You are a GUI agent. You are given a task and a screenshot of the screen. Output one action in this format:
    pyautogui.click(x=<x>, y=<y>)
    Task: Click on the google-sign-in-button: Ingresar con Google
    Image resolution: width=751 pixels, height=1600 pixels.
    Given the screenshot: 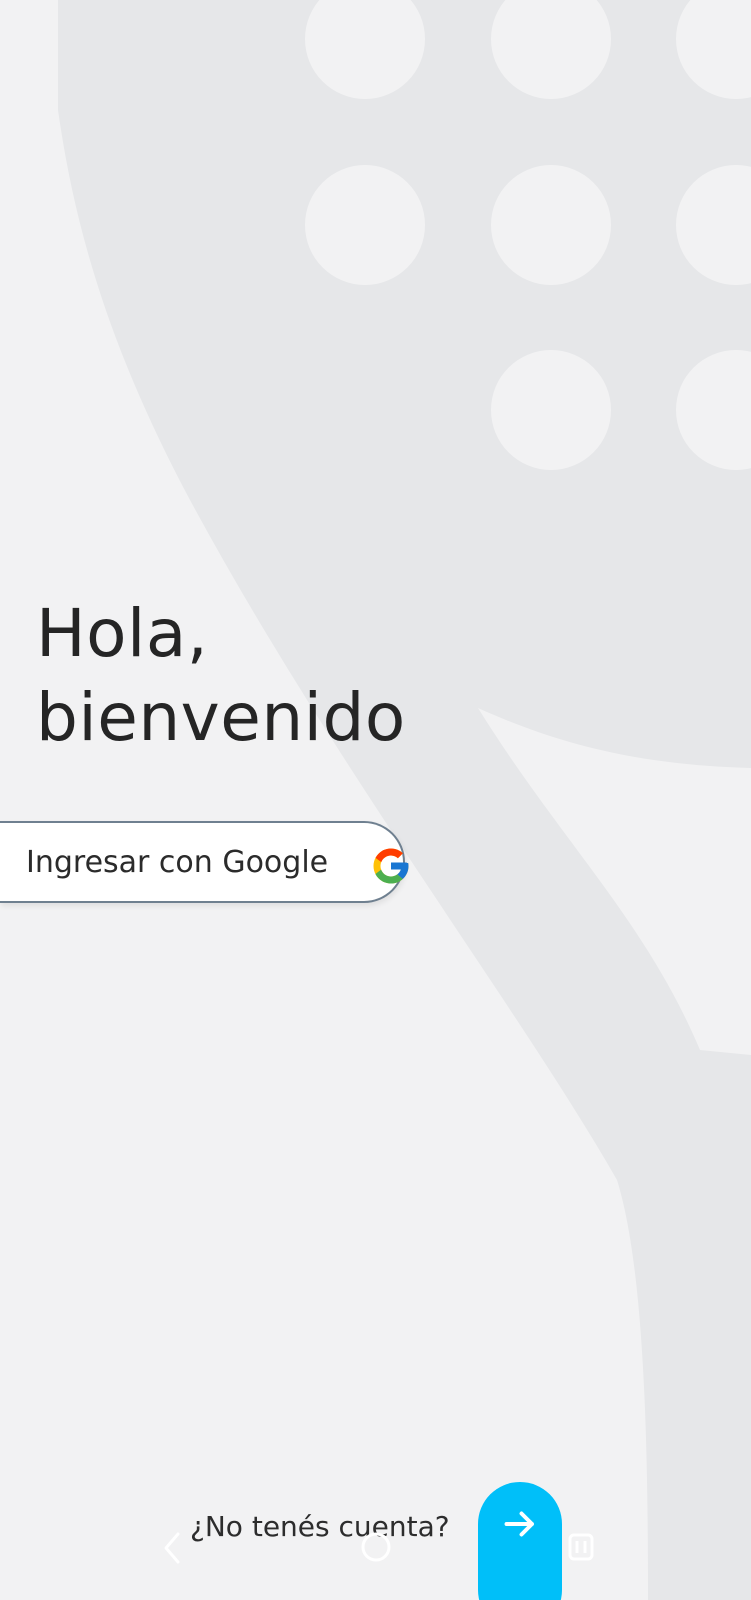 What is the action you would take?
    pyautogui.click(x=204, y=862)
    